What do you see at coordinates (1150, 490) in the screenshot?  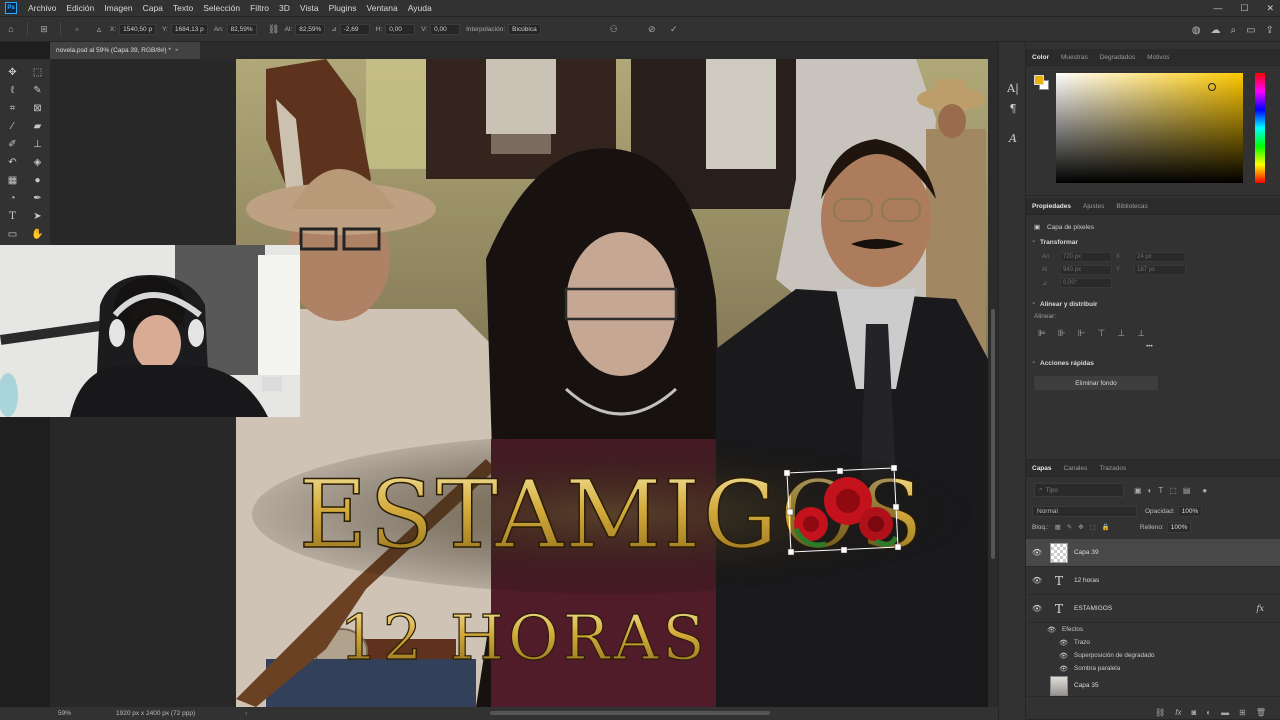 I see `filter-adjust-icon: ◐` at bounding box center [1150, 490].